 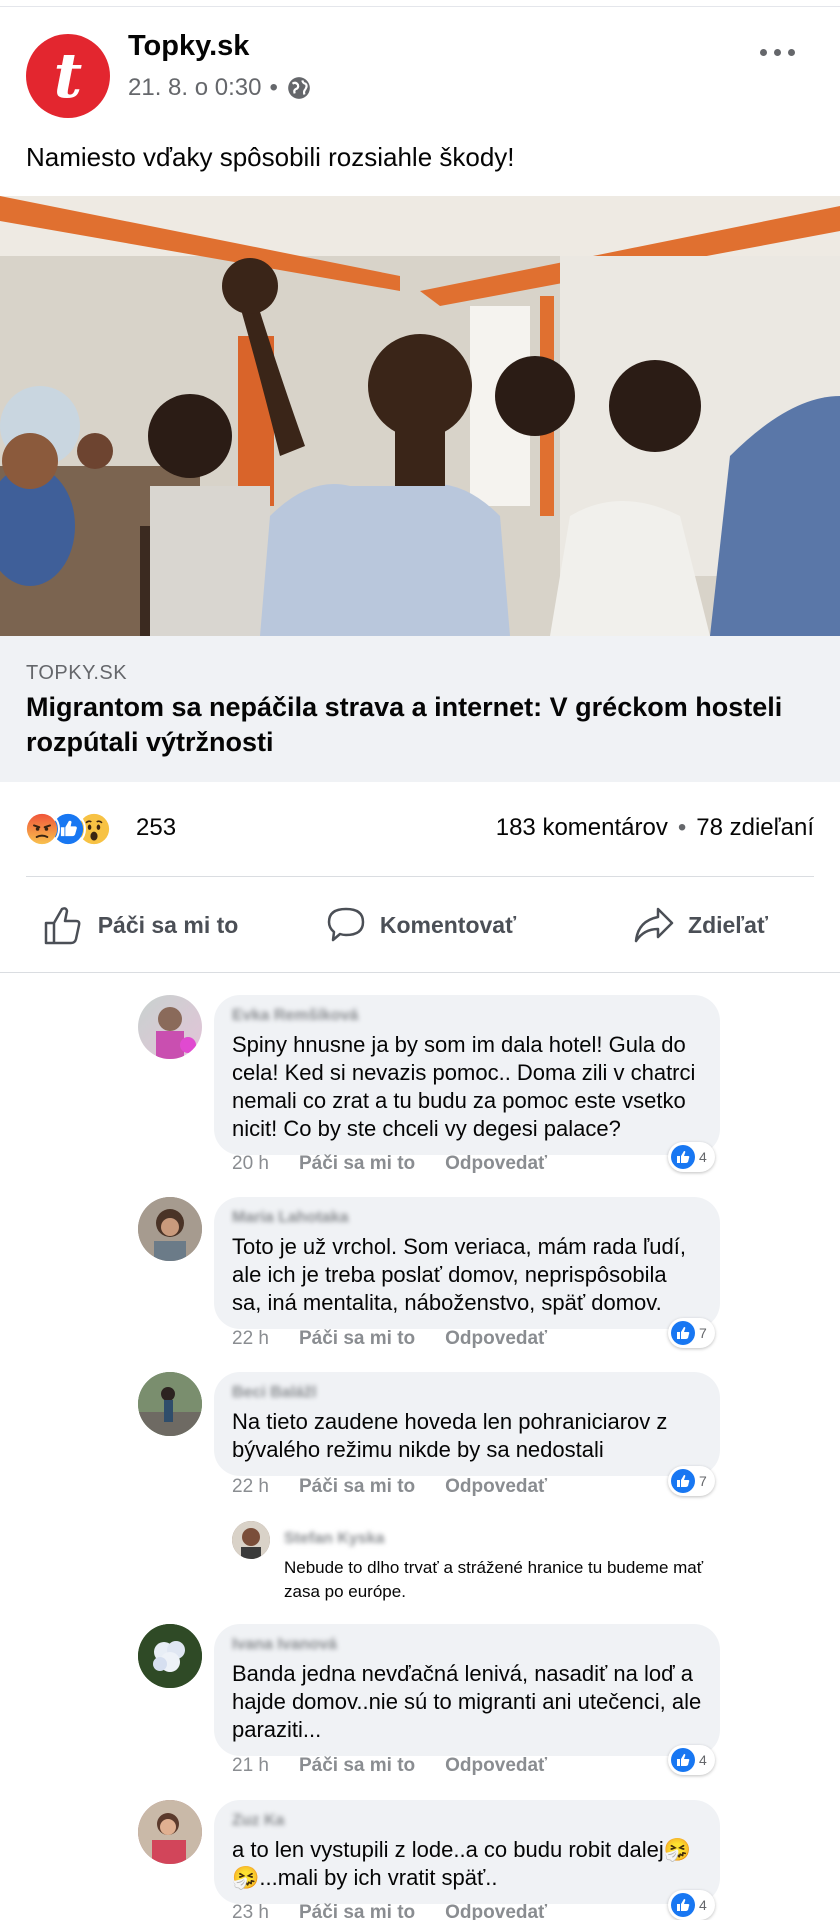 I want to click on post-timestamp: 21. 8. o 0:30, so click(x=194, y=88).